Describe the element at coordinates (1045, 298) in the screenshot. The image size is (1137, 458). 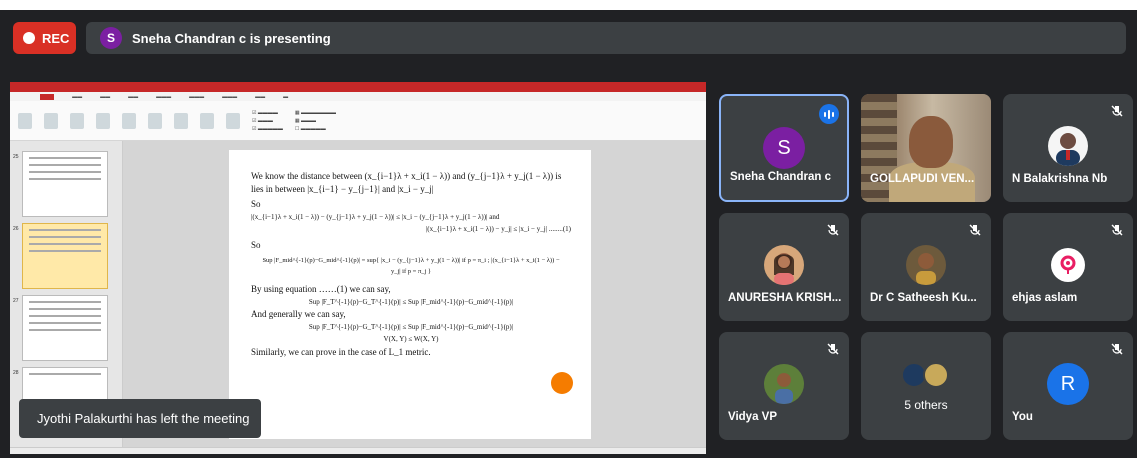
I see `participant-name: ehjas aslam` at that location.